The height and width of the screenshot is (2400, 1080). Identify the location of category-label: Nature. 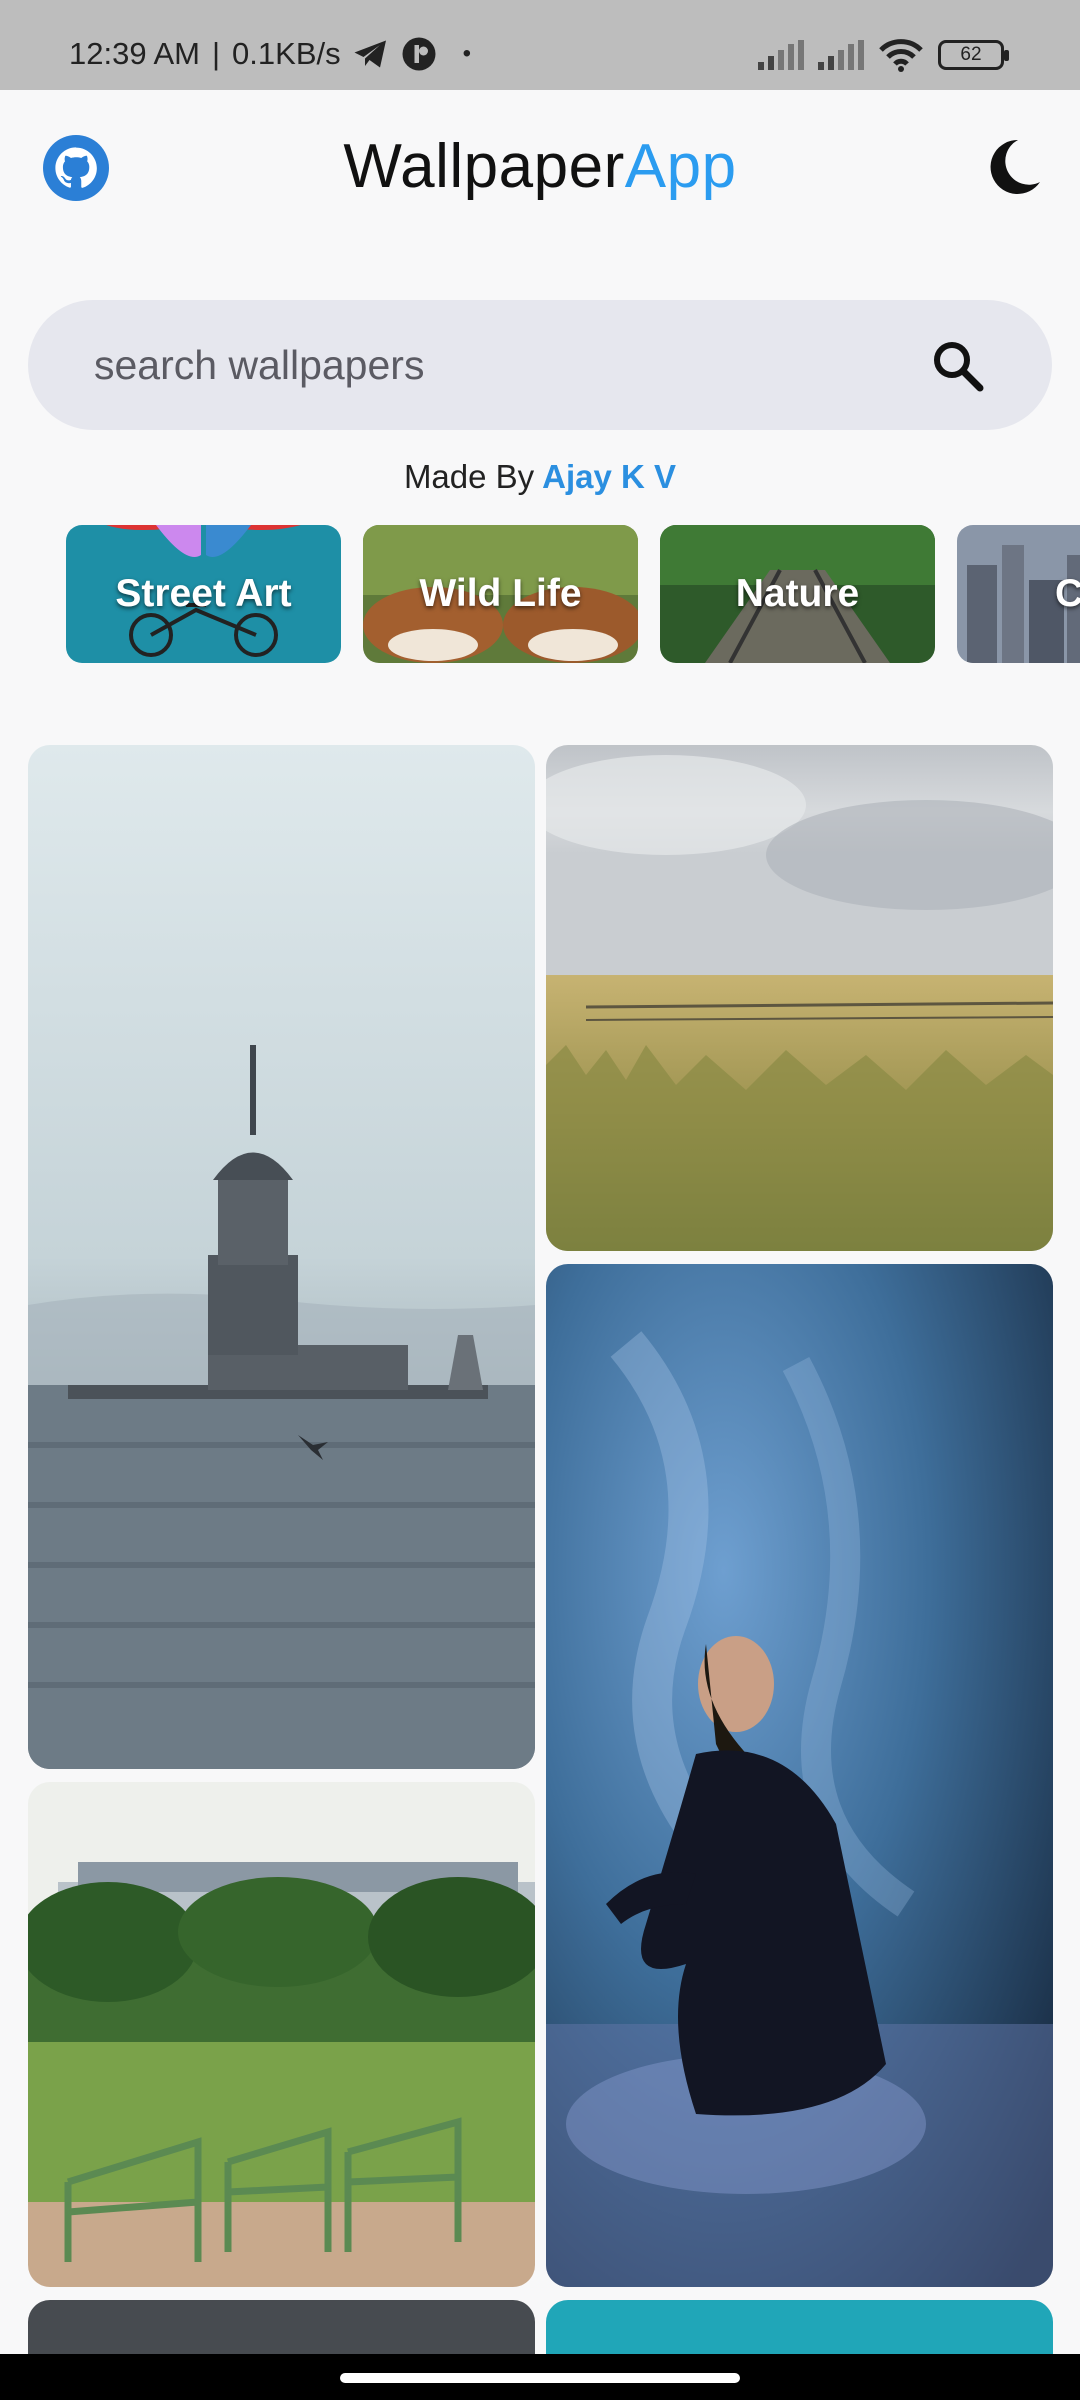
(797, 593).